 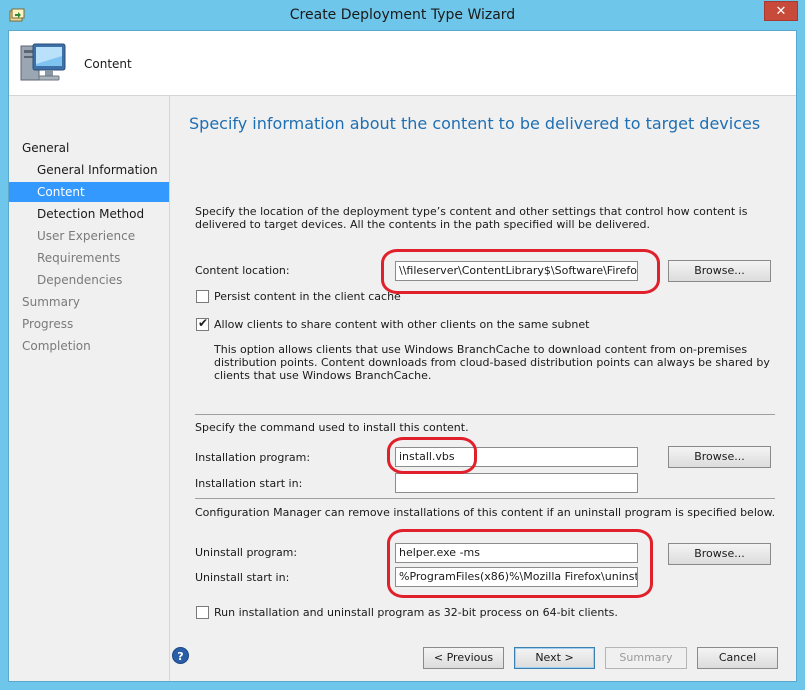 I want to click on header-band: Content, so click(x=402, y=63).